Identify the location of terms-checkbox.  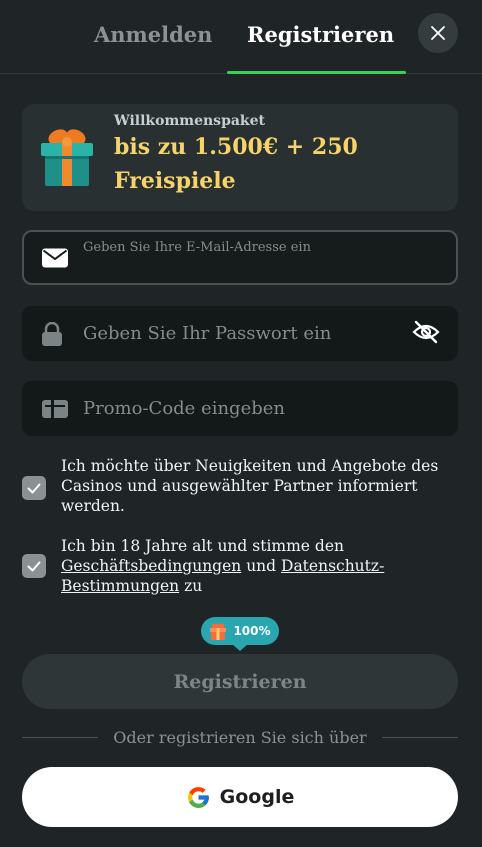
(34, 566).